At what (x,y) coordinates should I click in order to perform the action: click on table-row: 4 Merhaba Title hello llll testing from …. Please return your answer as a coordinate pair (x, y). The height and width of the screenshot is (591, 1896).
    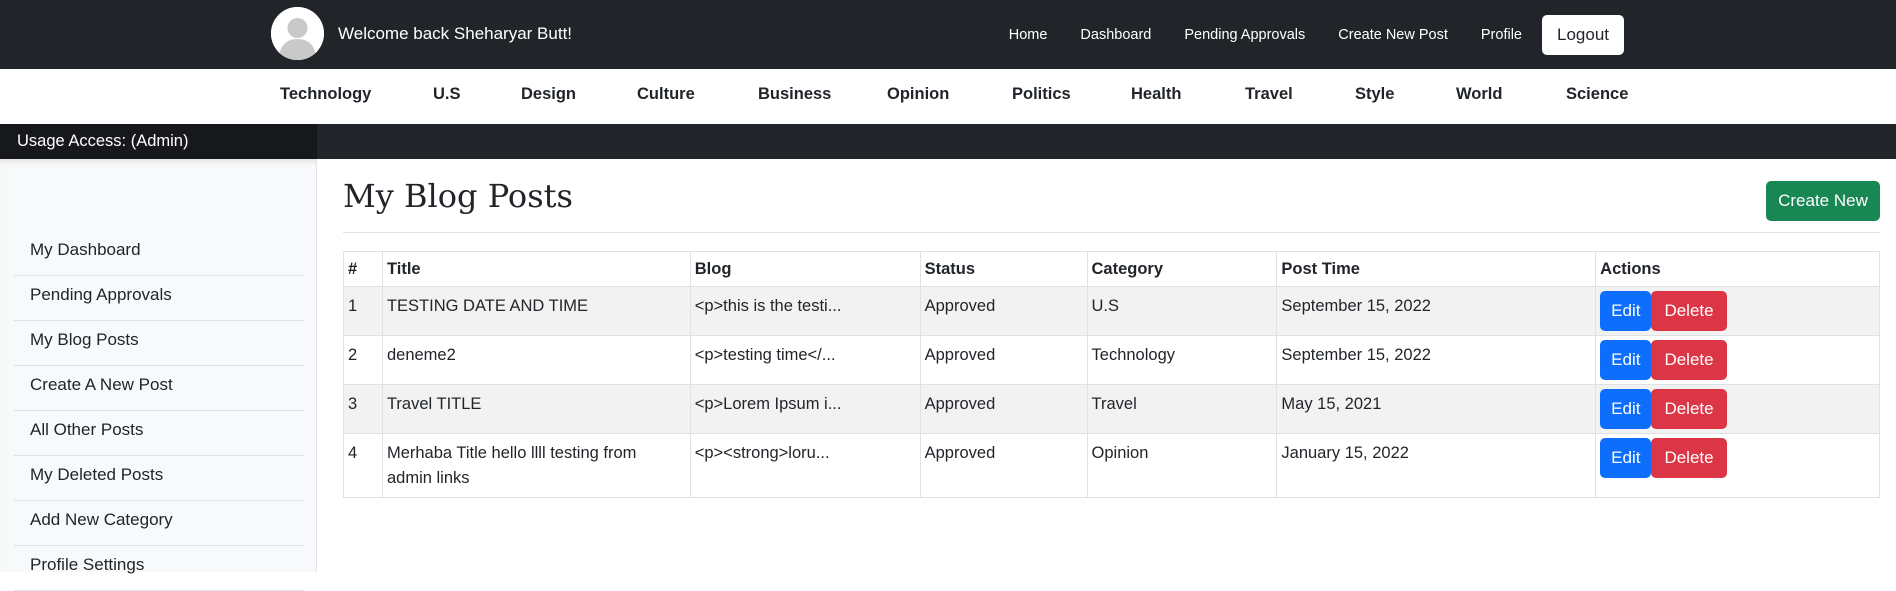
    Looking at the image, I should click on (1111, 465).